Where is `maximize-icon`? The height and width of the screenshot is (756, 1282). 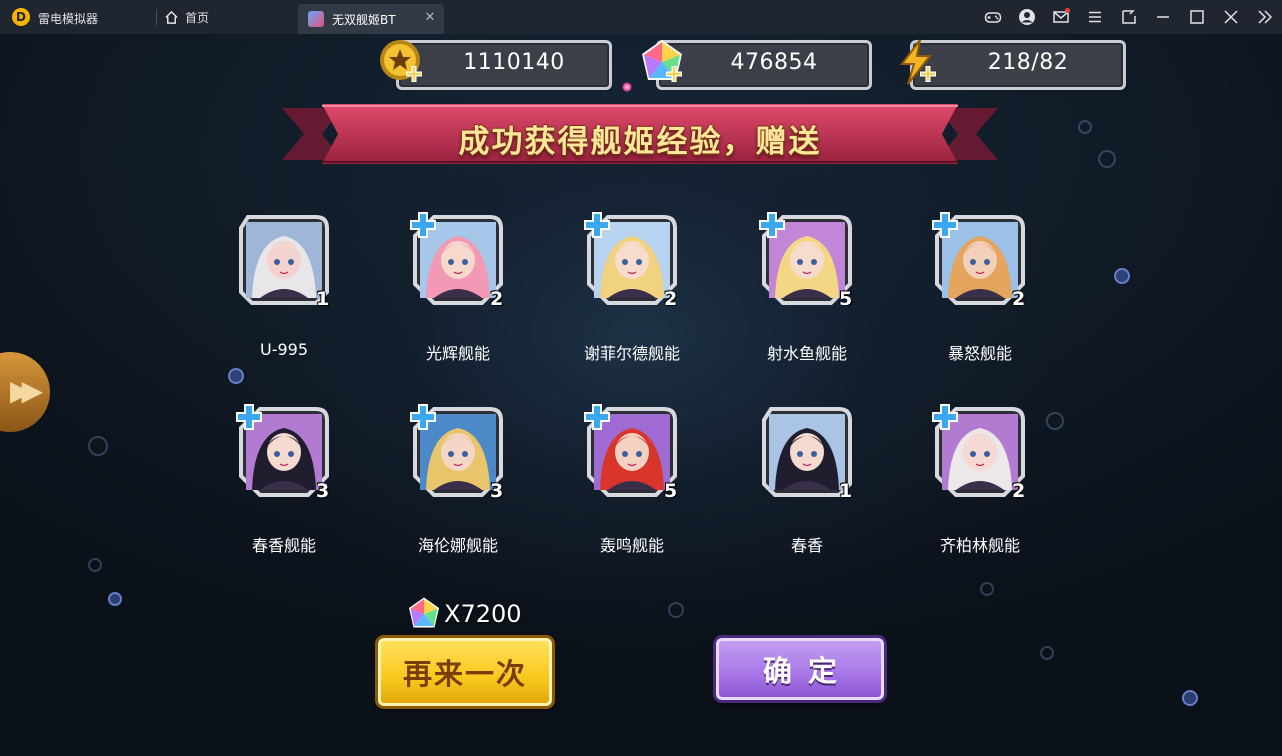
maximize-icon is located at coordinates (1197, 17).